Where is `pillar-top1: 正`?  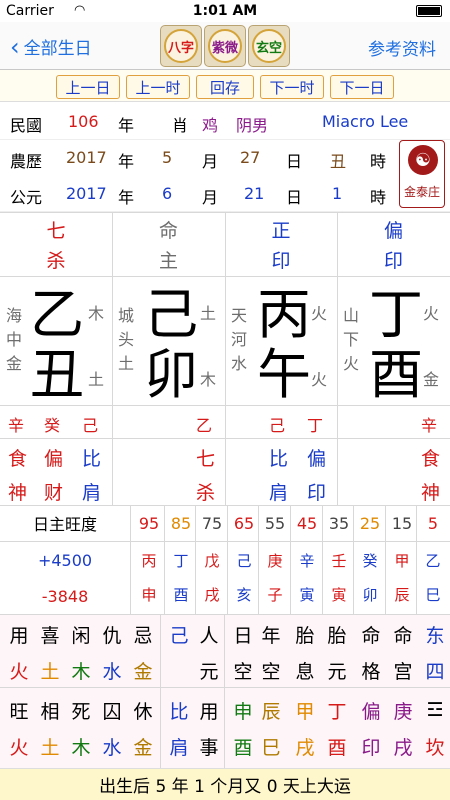
pillar-top1: 正 is located at coordinates (281, 230).